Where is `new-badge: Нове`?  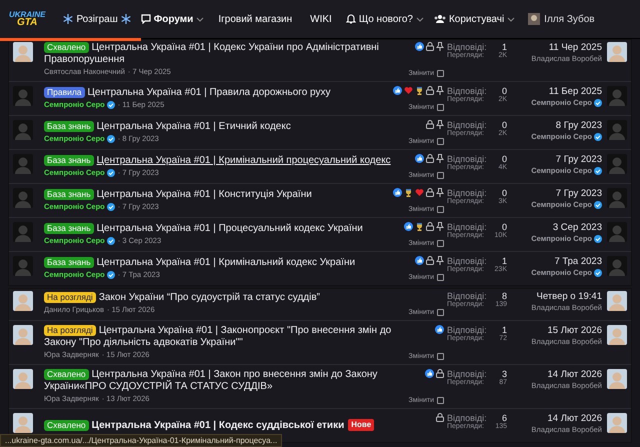 new-badge: Нове is located at coordinates (361, 425).